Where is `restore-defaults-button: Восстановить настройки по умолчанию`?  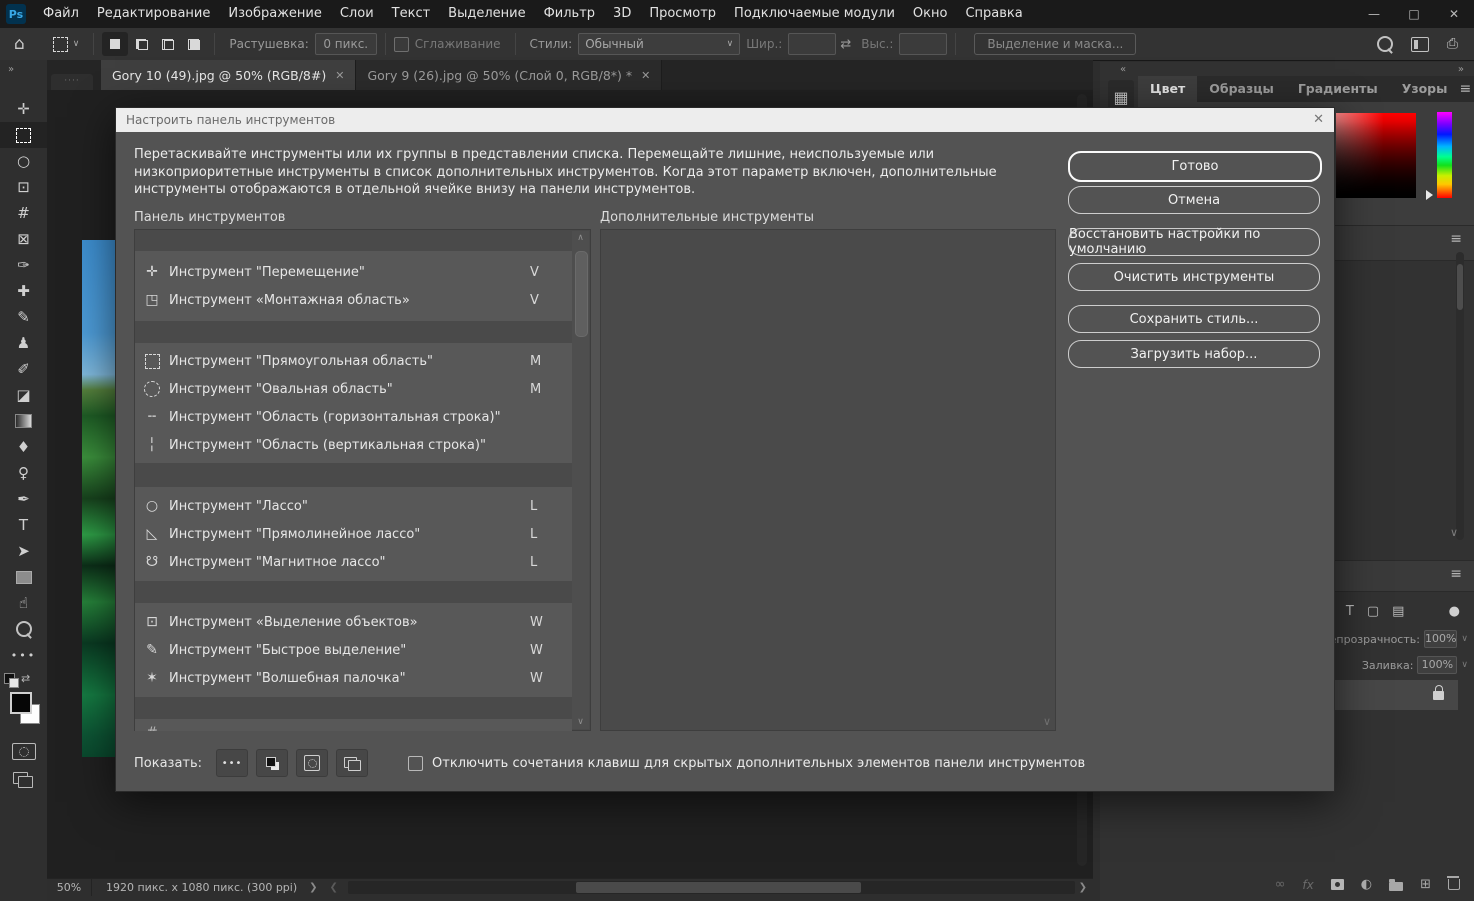 restore-defaults-button: Восстановить настройки по умолчанию is located at coordinates (1194, 242).